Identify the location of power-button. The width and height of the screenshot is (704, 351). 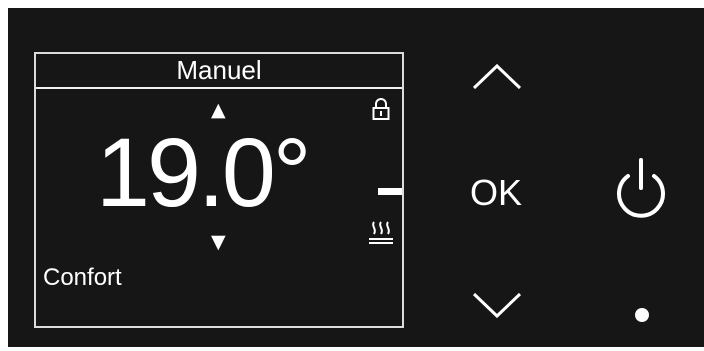
(641, 189).